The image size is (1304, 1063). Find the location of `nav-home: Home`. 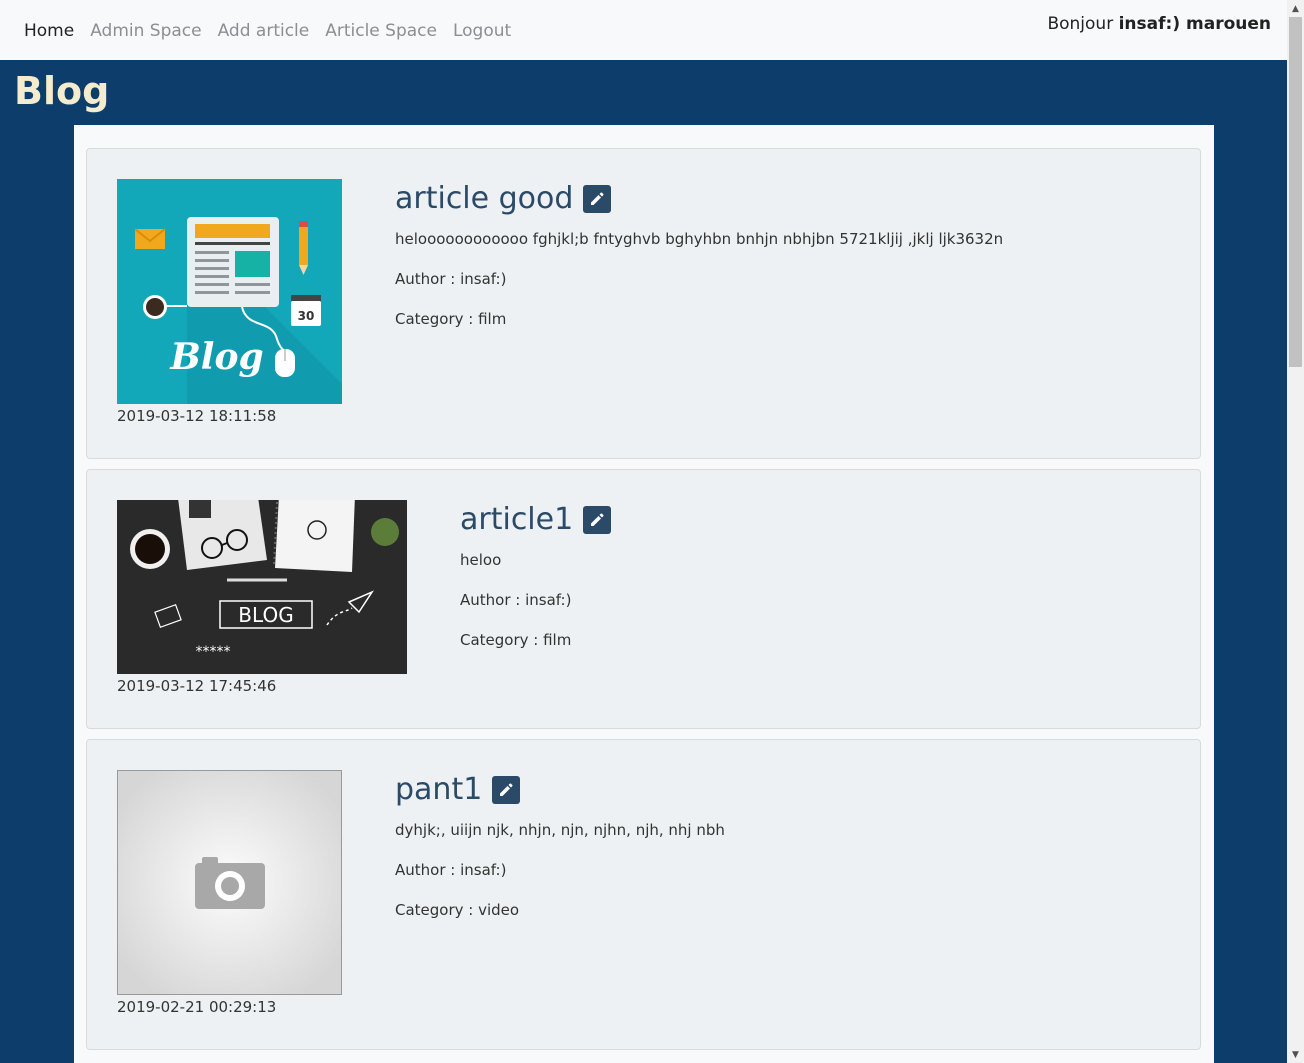

nav-home: Home is located at coordinates (49, 31).